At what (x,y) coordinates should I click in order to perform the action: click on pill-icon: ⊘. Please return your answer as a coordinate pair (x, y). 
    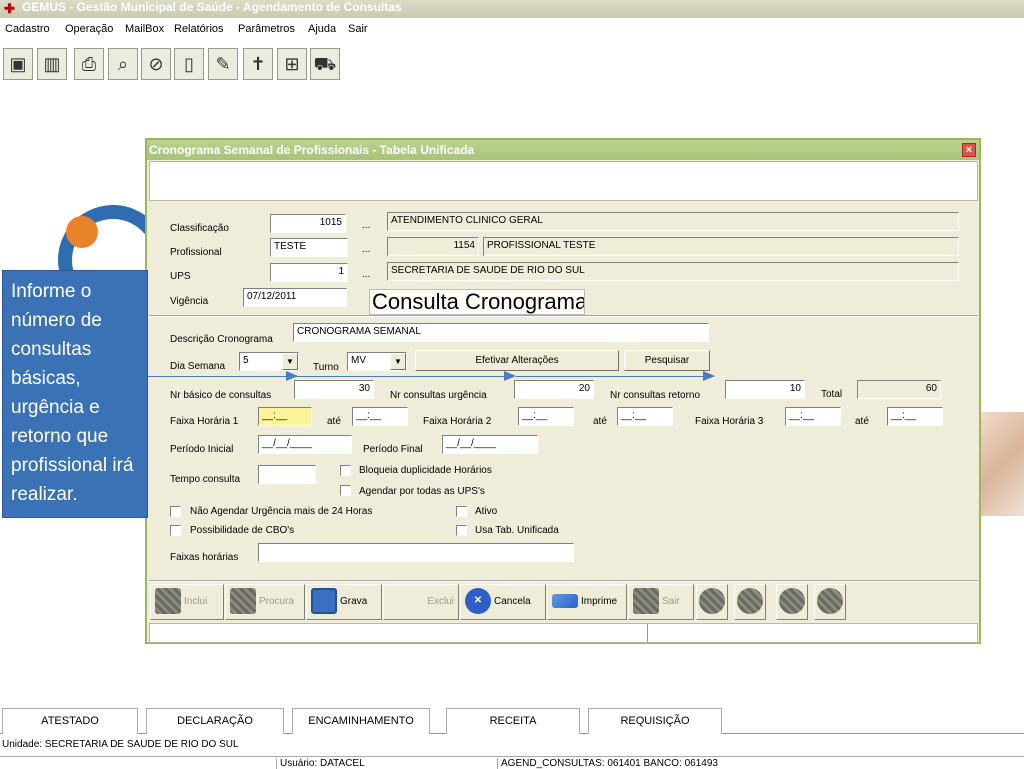
    Looking at the image, I should click on (156, 64).